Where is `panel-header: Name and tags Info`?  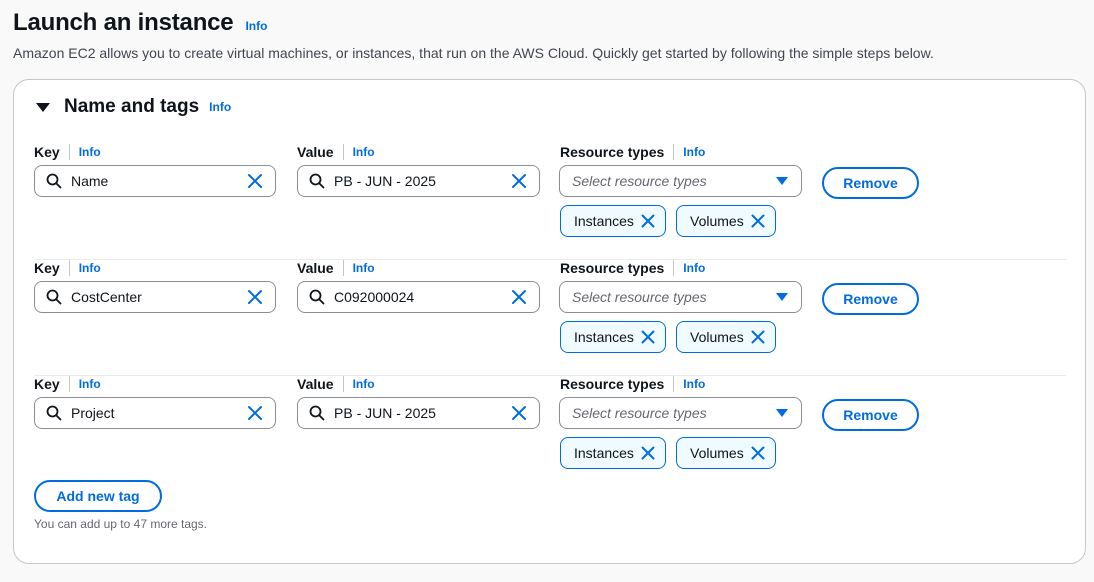 panel-header: Name and tags Info is located at coordinates (133, 107).